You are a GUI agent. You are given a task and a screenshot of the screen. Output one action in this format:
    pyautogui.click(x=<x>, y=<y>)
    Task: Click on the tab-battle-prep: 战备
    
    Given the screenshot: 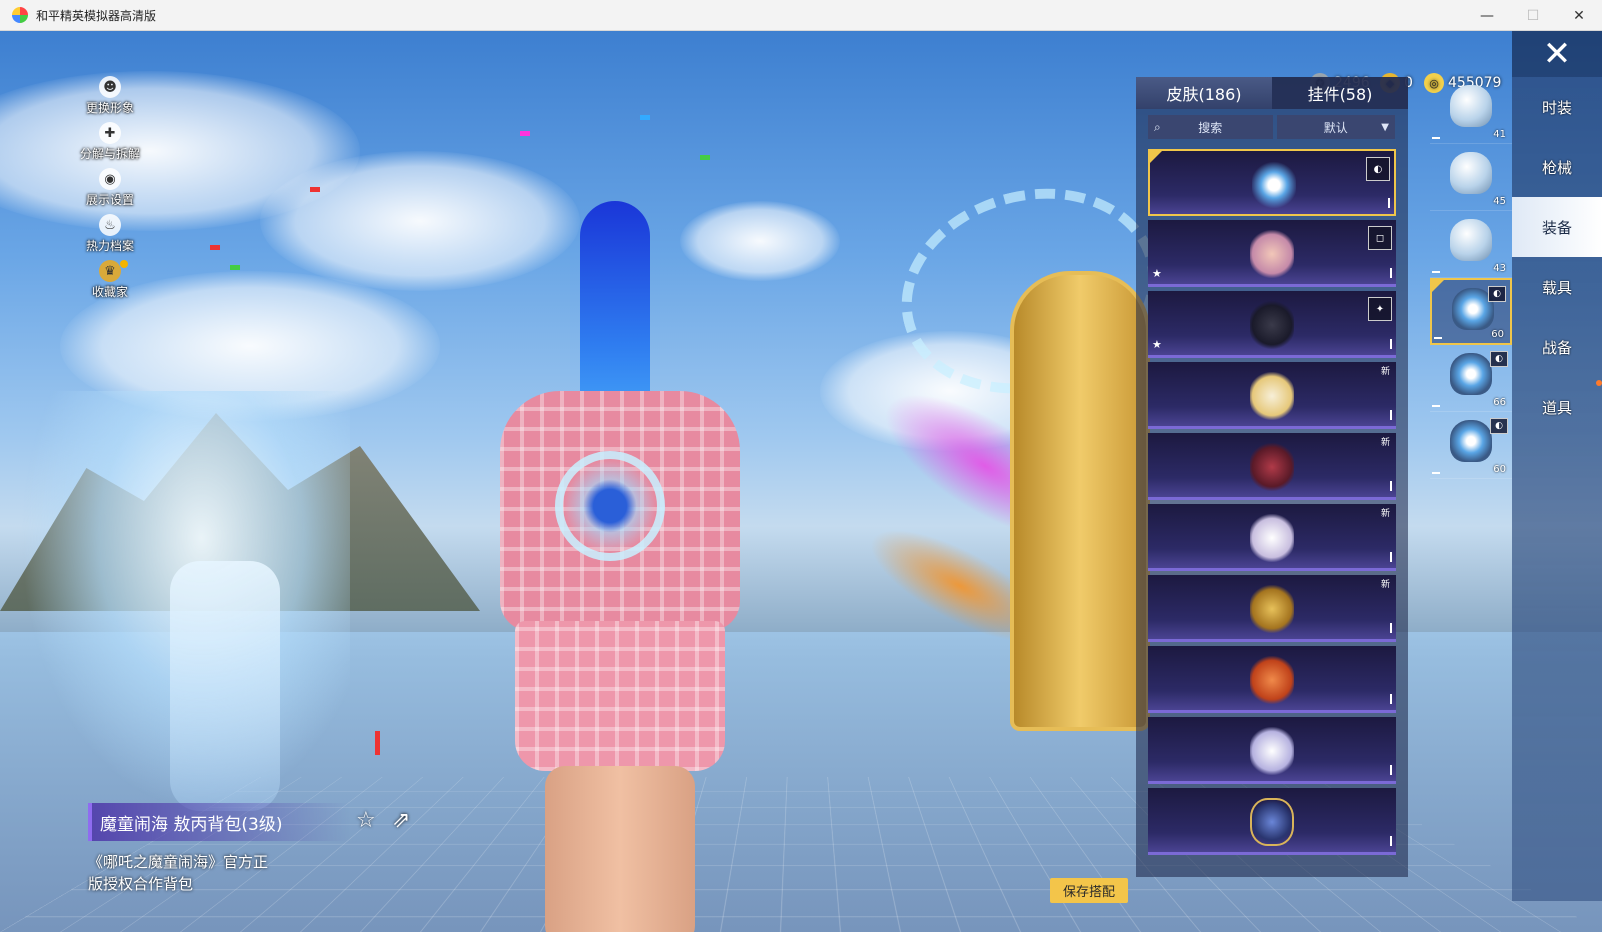 What is the action you would take?
    pyautogui.click(x=1557, y=347)
    